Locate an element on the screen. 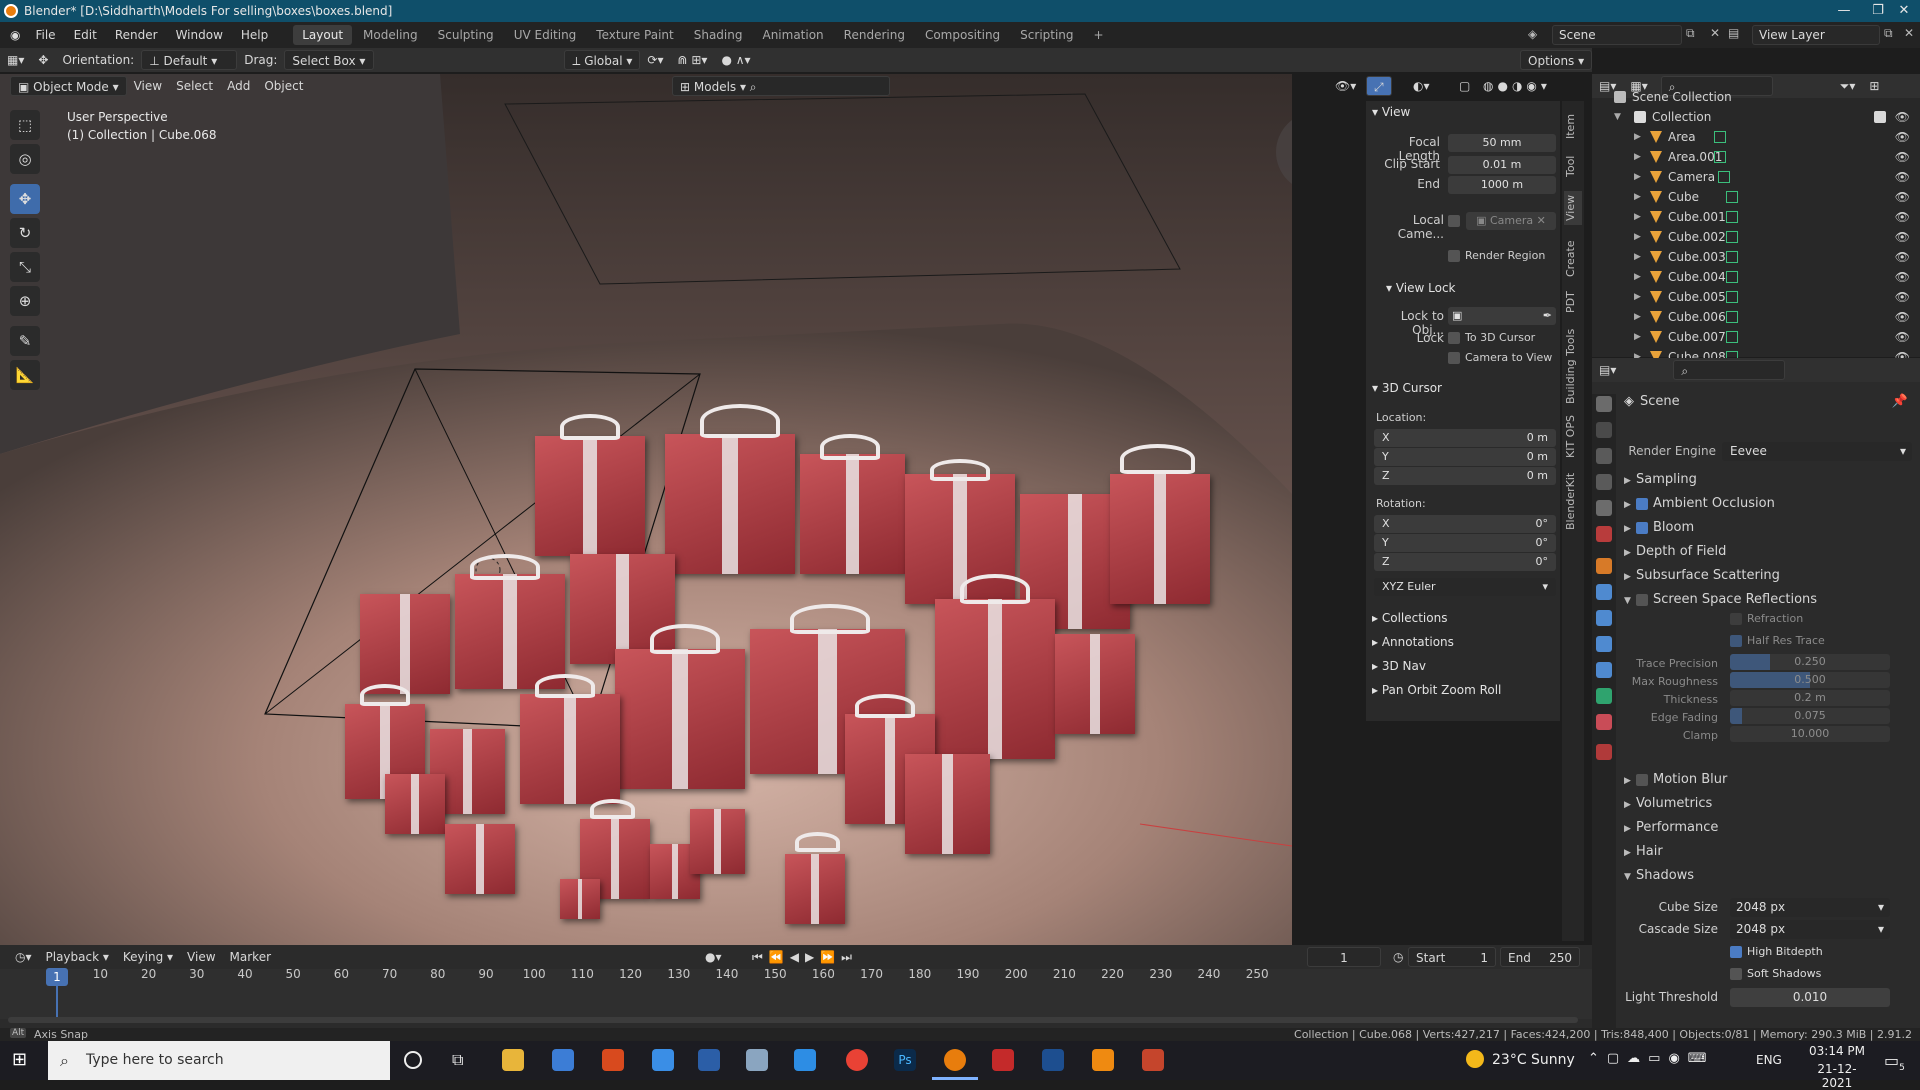  system-tray-icons: ⌃▢☁▭◉⌨ is located at coordinates (1651, 1058).